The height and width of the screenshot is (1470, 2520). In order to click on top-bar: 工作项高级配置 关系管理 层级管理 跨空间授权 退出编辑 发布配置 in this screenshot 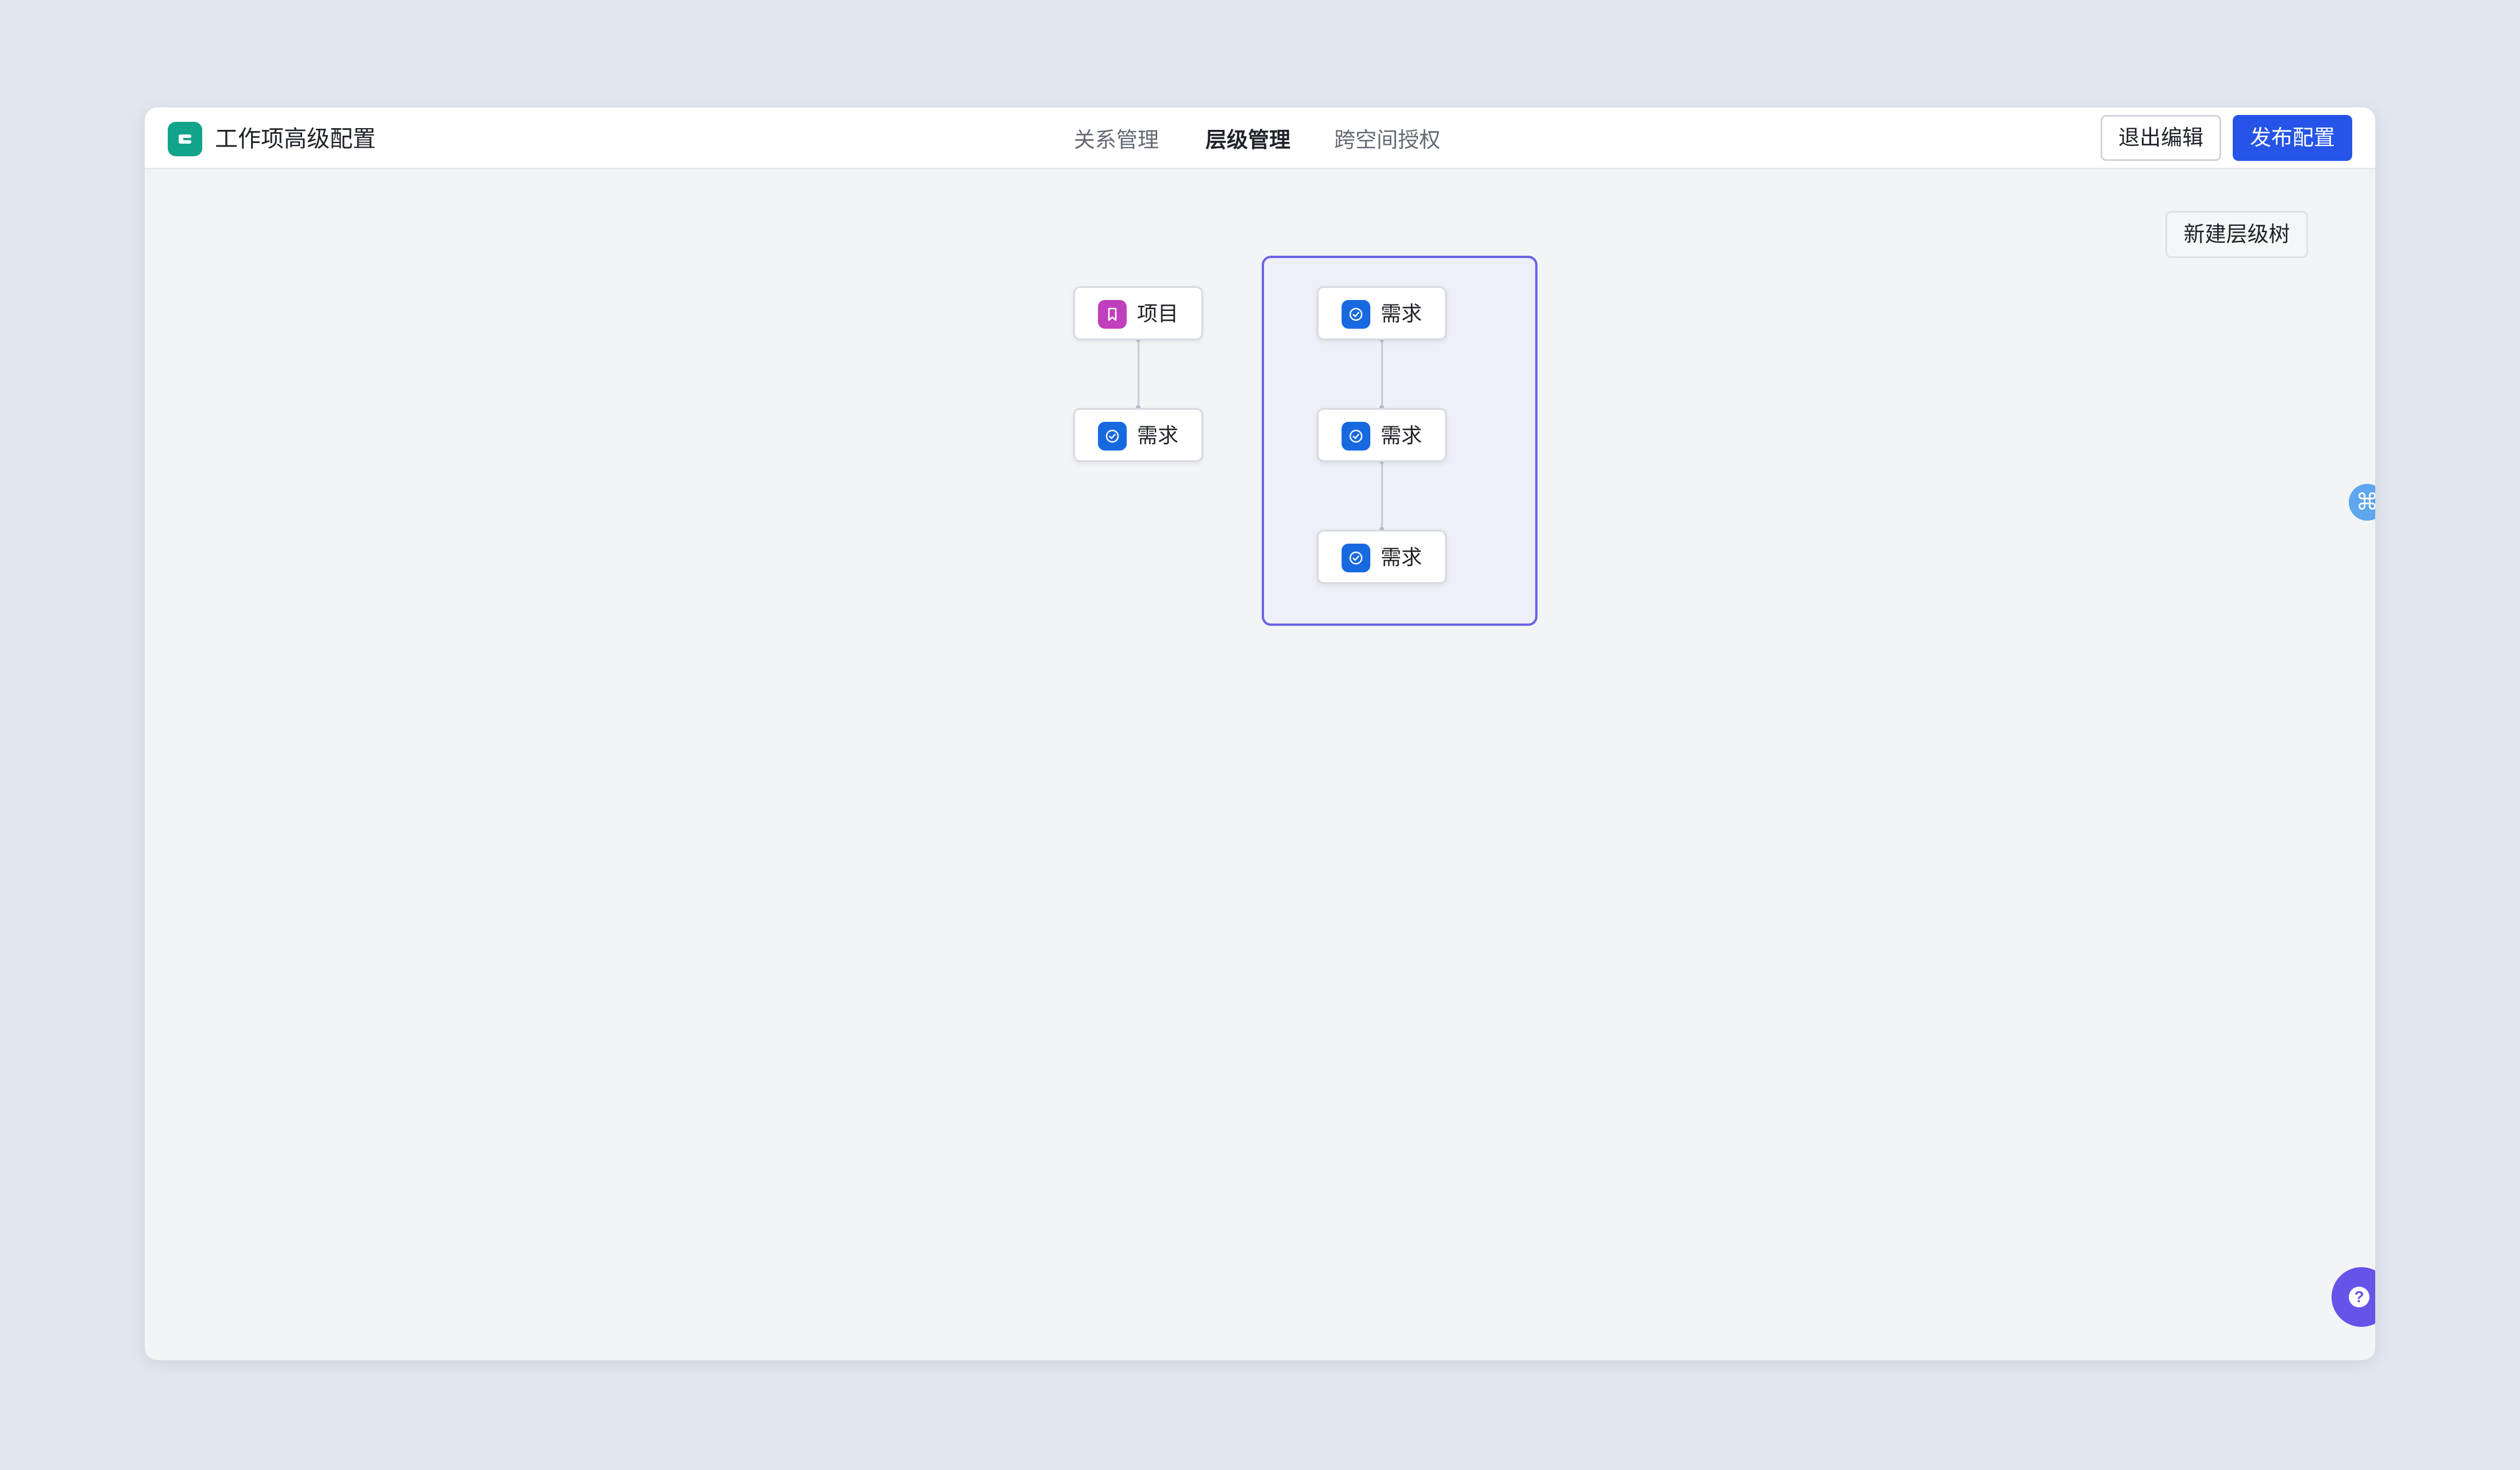, I will do `click(1260, 138)`.